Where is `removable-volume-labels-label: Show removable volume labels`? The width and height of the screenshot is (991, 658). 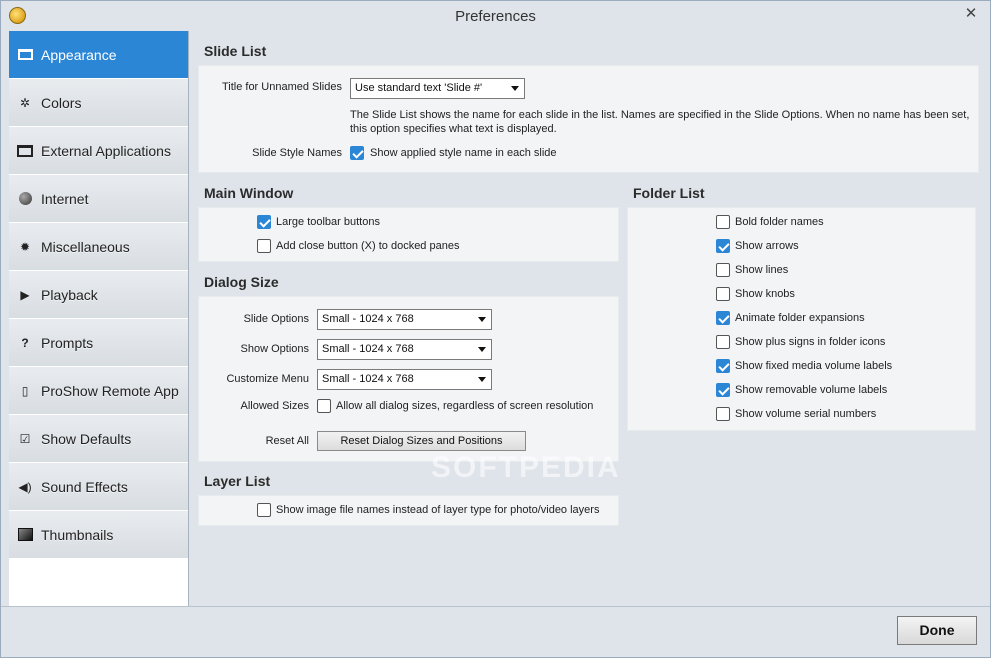
removable-volume-labels-label: Show removable volume labels is located at coordinates (811, 390).